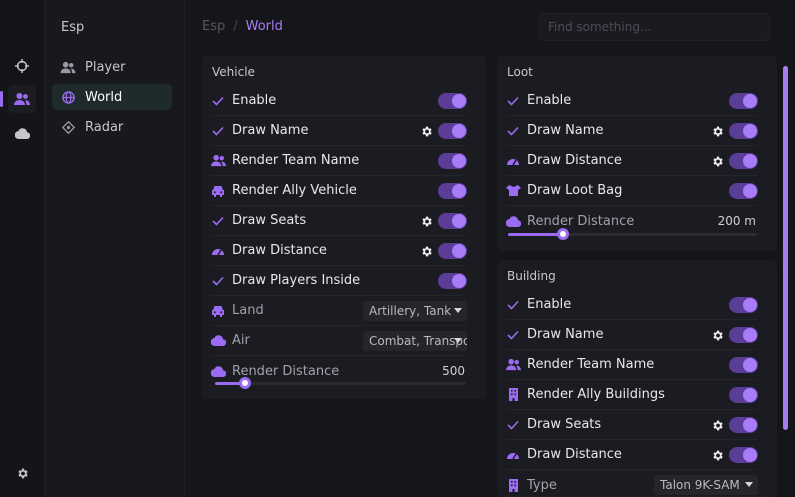 The image size is (795, 497). Describe the element at coordinates (452, 251) in the screenshot. I see `vehicle-draw-distance-toggle` at that location.